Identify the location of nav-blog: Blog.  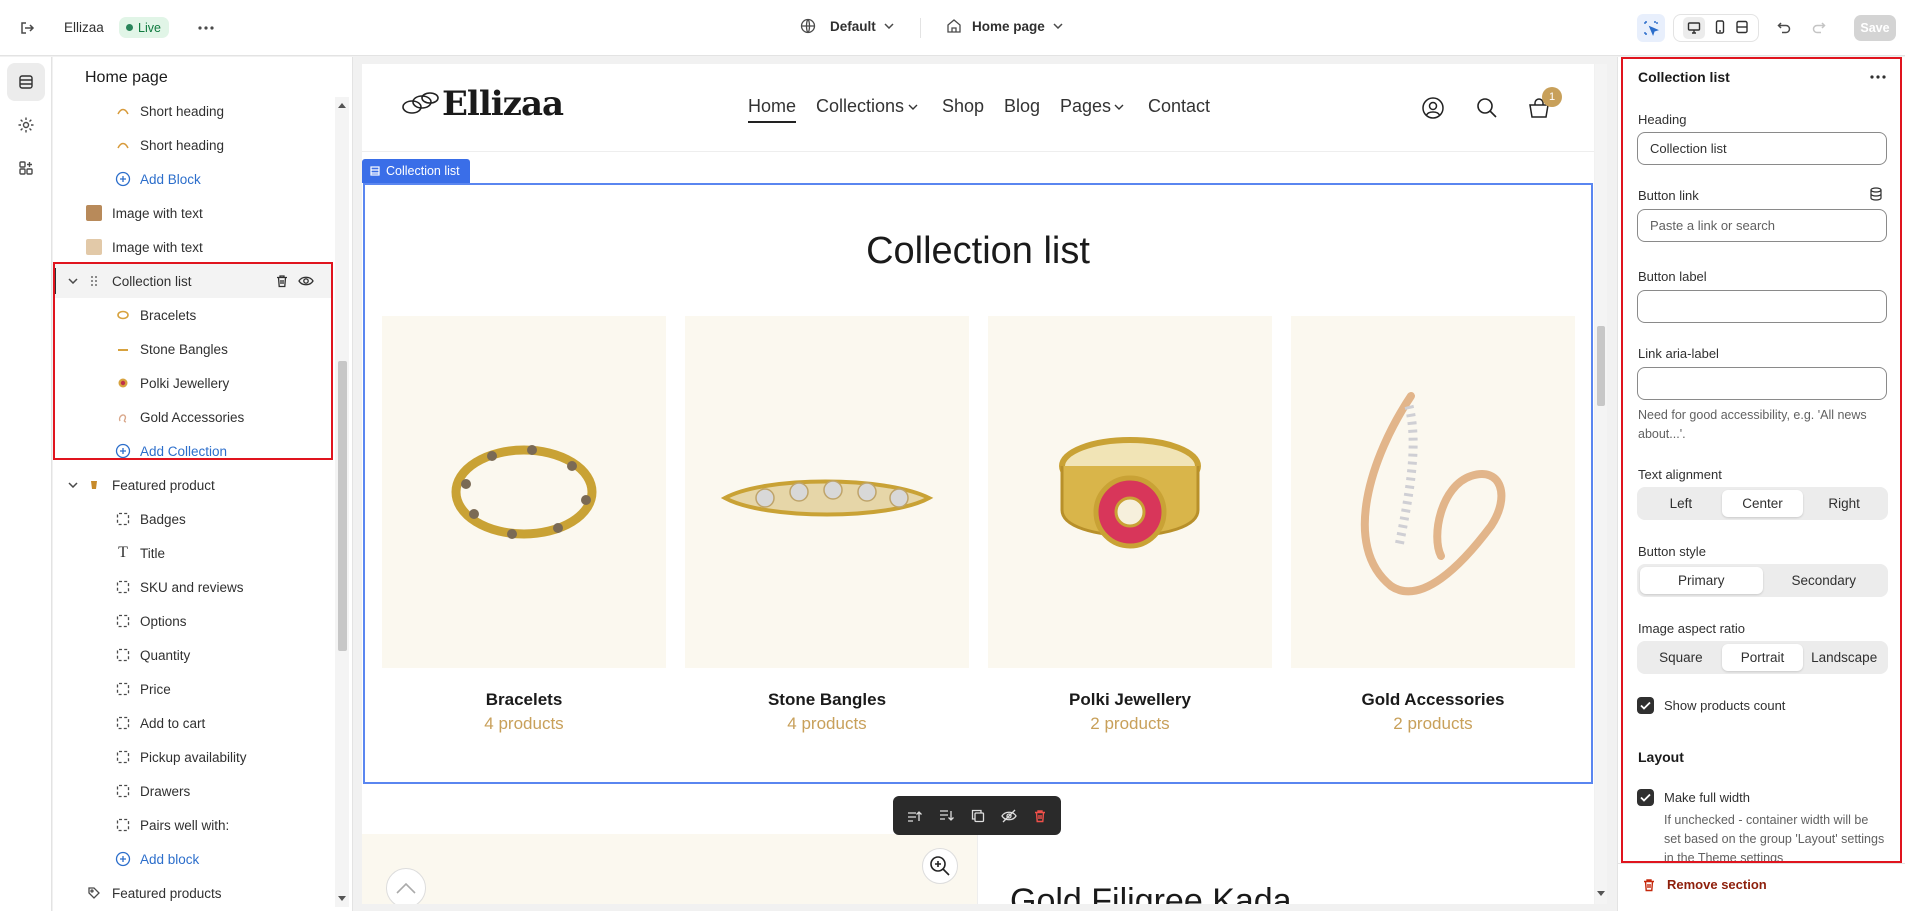
(1022, 106).